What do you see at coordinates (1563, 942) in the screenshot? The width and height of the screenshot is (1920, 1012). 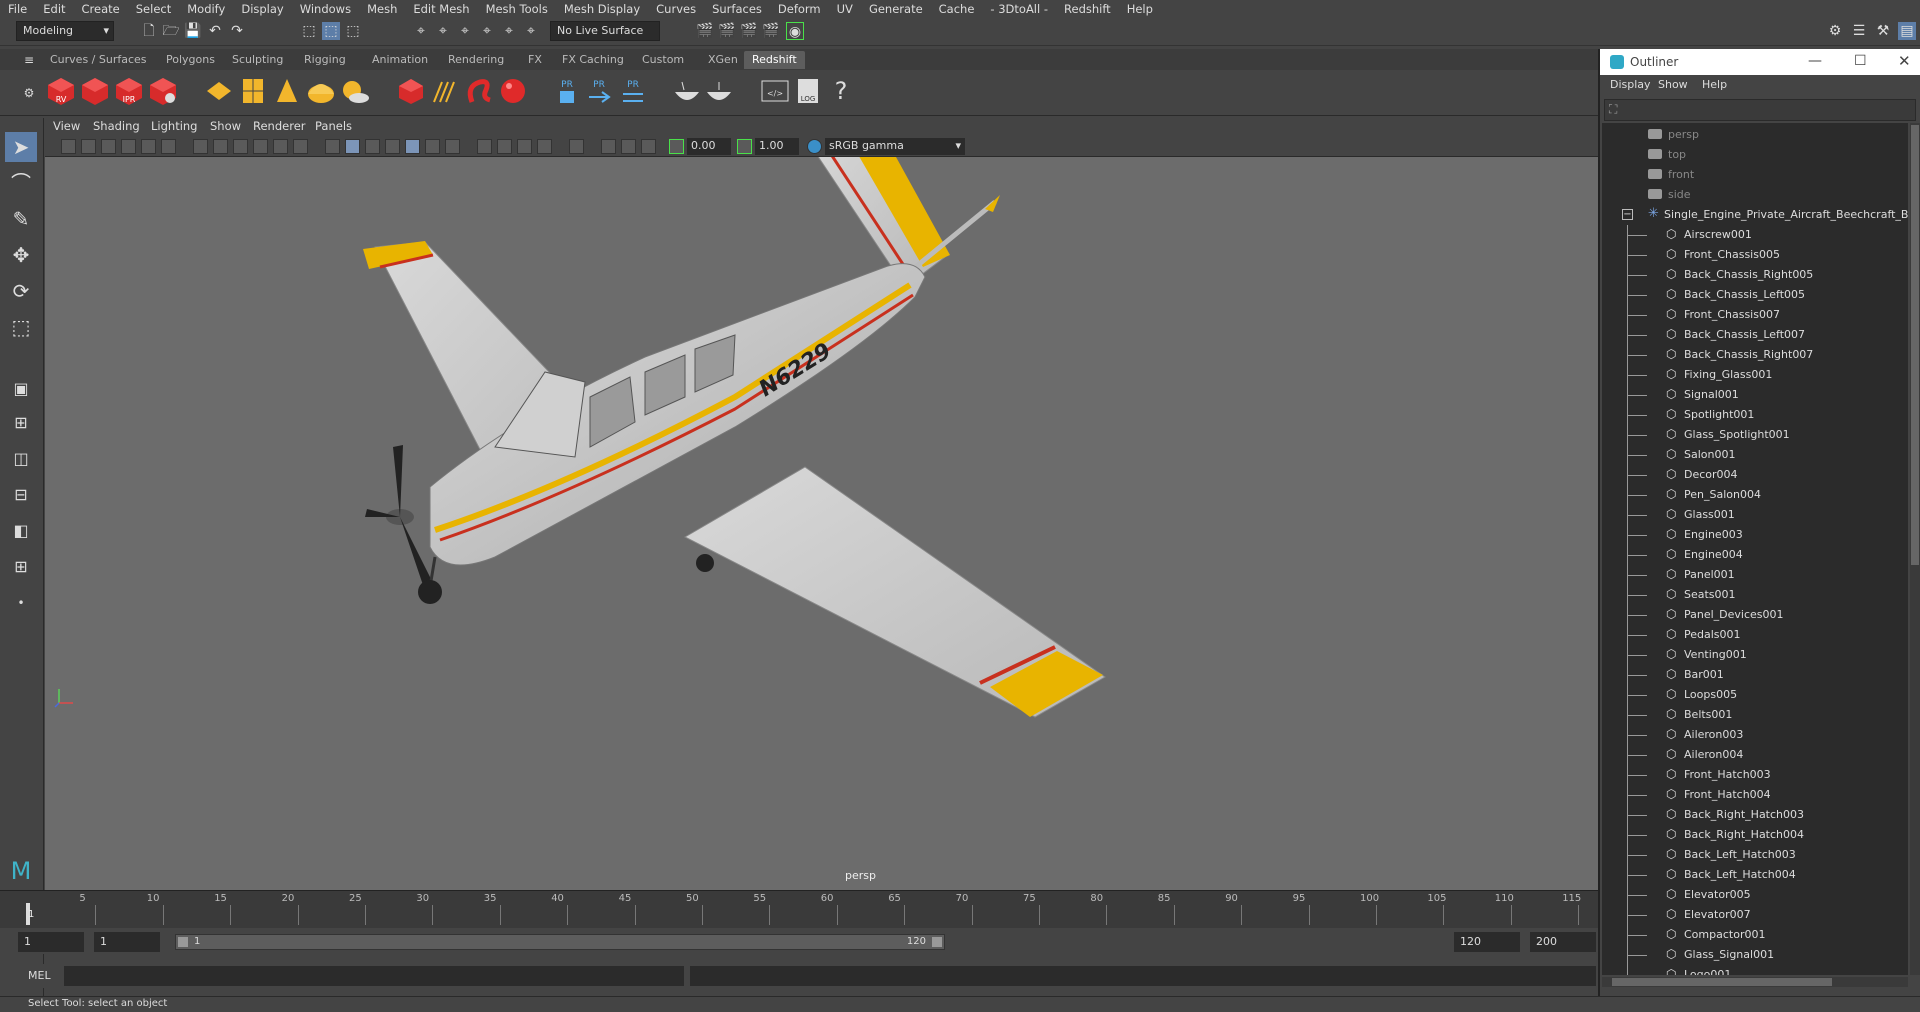 I see `animation-end-field: 200` at bounding box center [1563, 942].